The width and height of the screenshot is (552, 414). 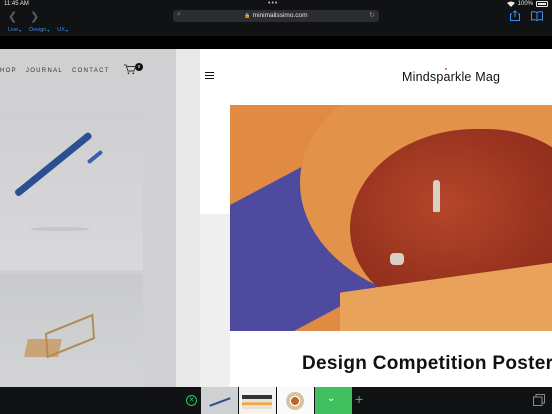 What do you see at coordinates (53, 164) in the screenshot?
I see `pen-body` at bounding box center [53, 164].